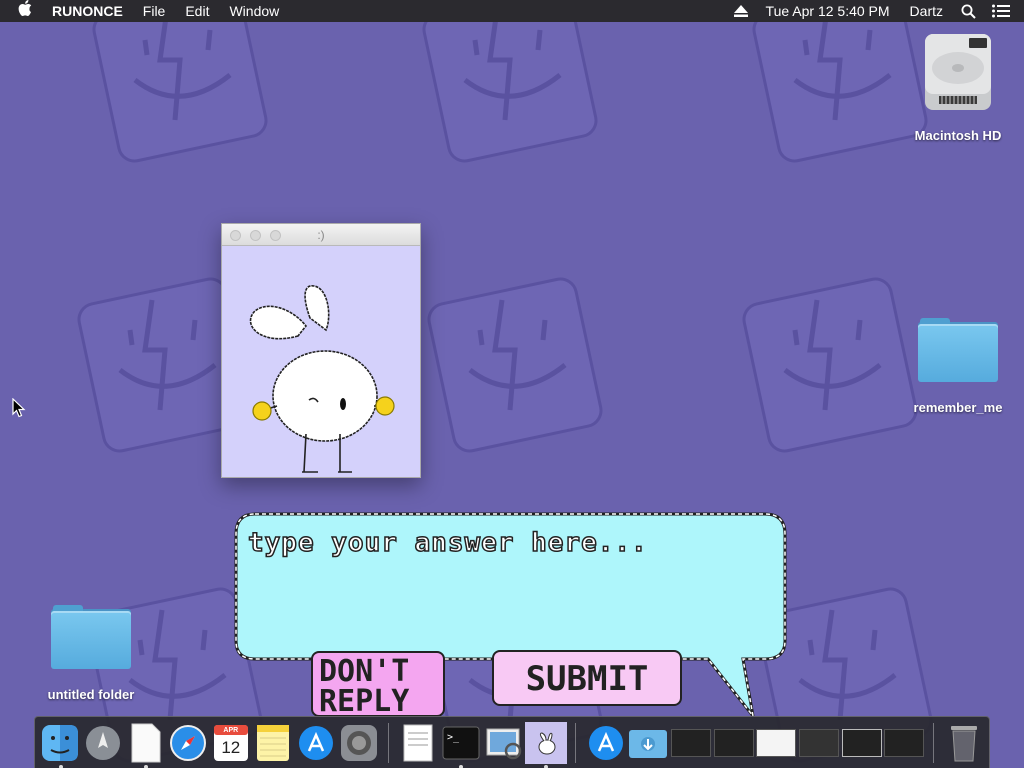 Image resolution: width=1024 pixels, height=768 pixels. Describe the element at coordinates (87, 11) in the screenshot. I see `menu-app-name: RUNONCE` at that location.